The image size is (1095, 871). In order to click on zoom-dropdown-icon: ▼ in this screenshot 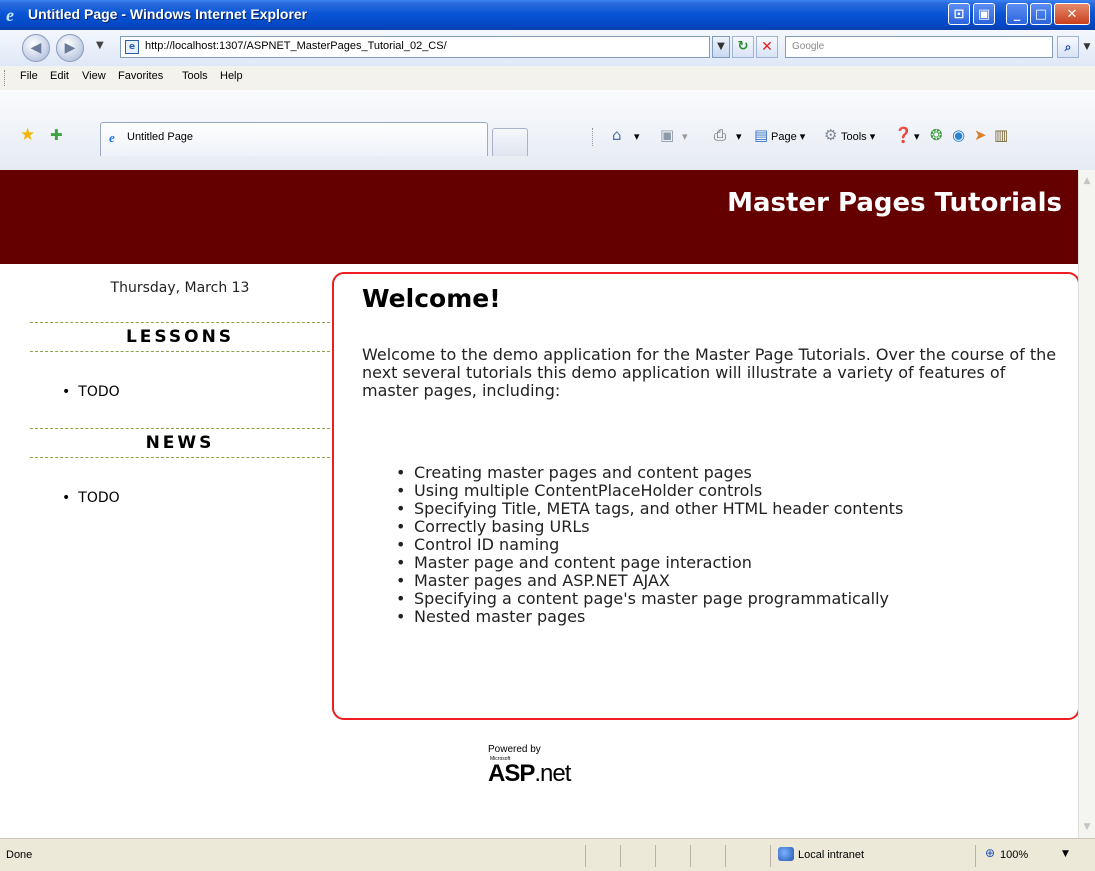, I will do `click(1065, 854)`.